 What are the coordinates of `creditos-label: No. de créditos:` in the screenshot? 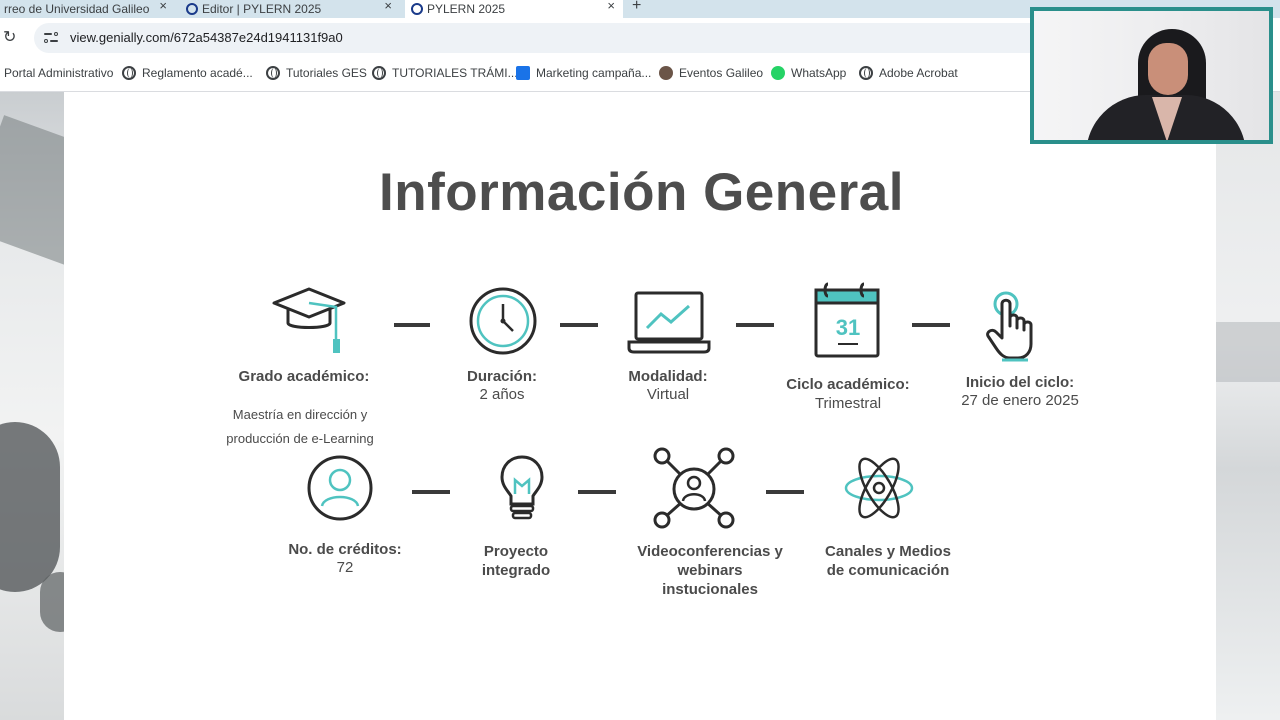 It's located at (345, 549).